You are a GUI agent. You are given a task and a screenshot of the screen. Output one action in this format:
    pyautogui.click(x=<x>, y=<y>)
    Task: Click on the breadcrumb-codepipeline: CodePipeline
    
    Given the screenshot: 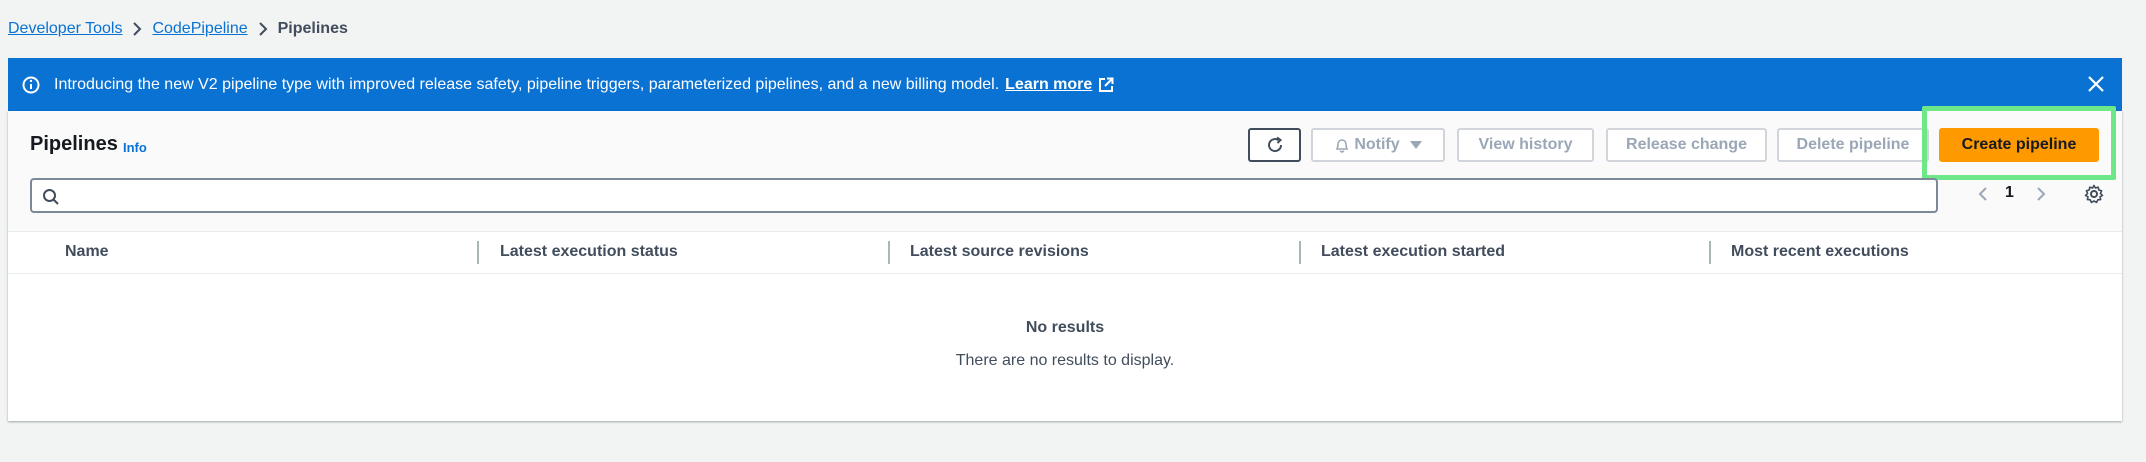 What is the action you would take?
    pyautogui.click(x=199, y=29)
    